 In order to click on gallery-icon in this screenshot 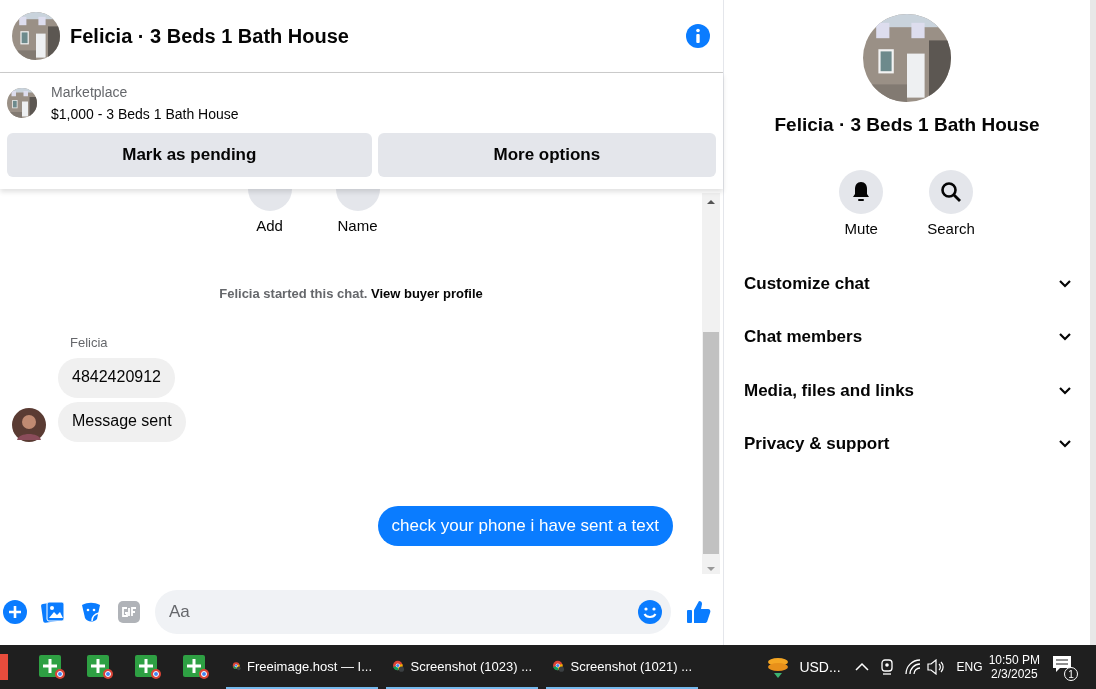, I will do `click(53, 611)`.